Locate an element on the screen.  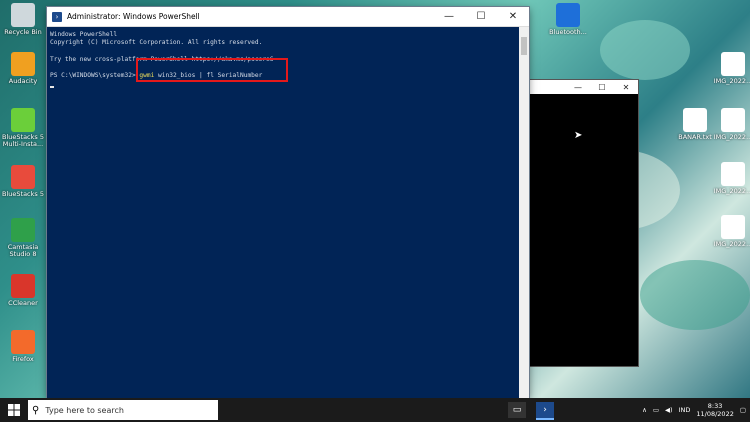
notification-icon: ▢ is located at coordinates (743, 410).